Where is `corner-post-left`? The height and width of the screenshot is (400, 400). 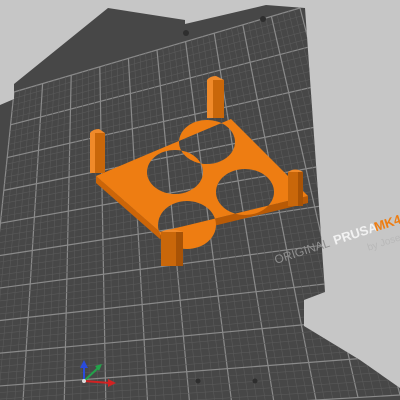 corner-post-left is located at coordinates (97, 151).